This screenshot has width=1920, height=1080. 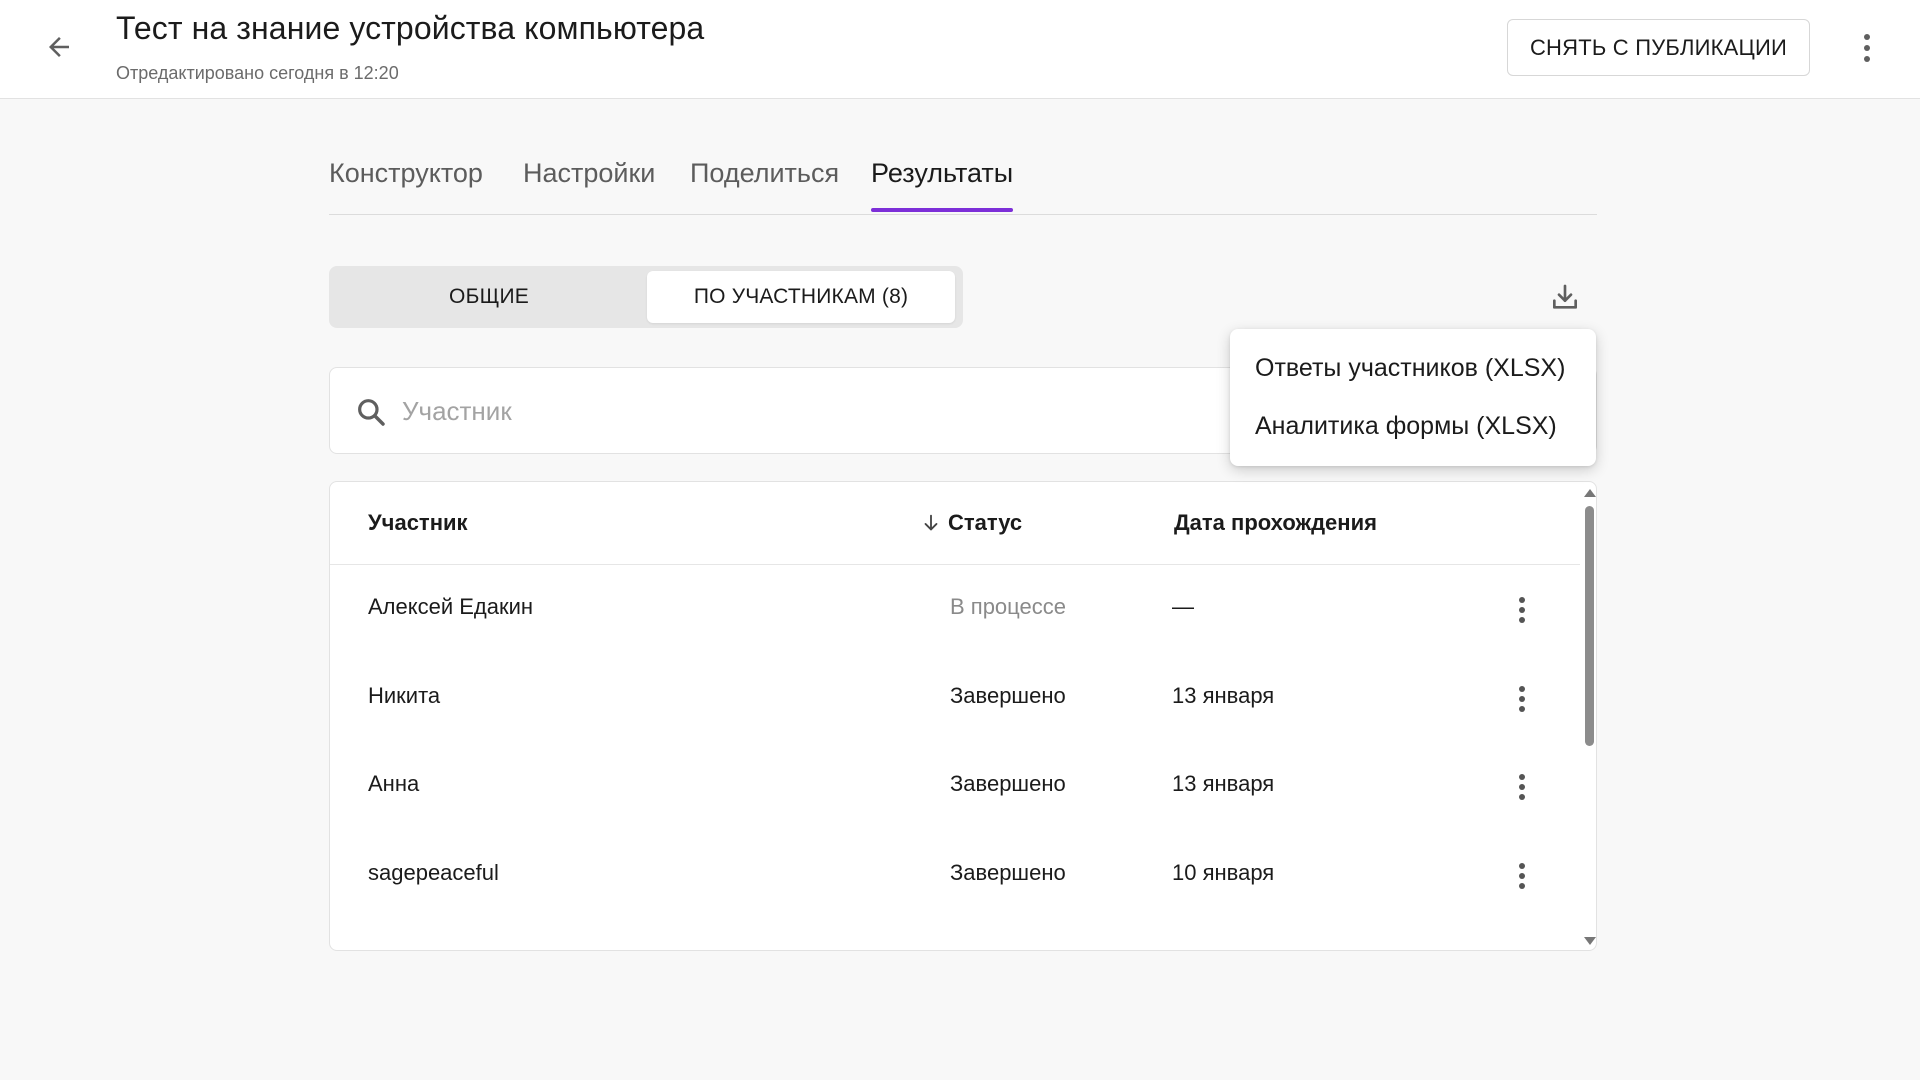 What do you see at coordinates (433, 872) in the screenshot?
I see `participant-name: sagepeaceful` at bounding box center [433, 872].